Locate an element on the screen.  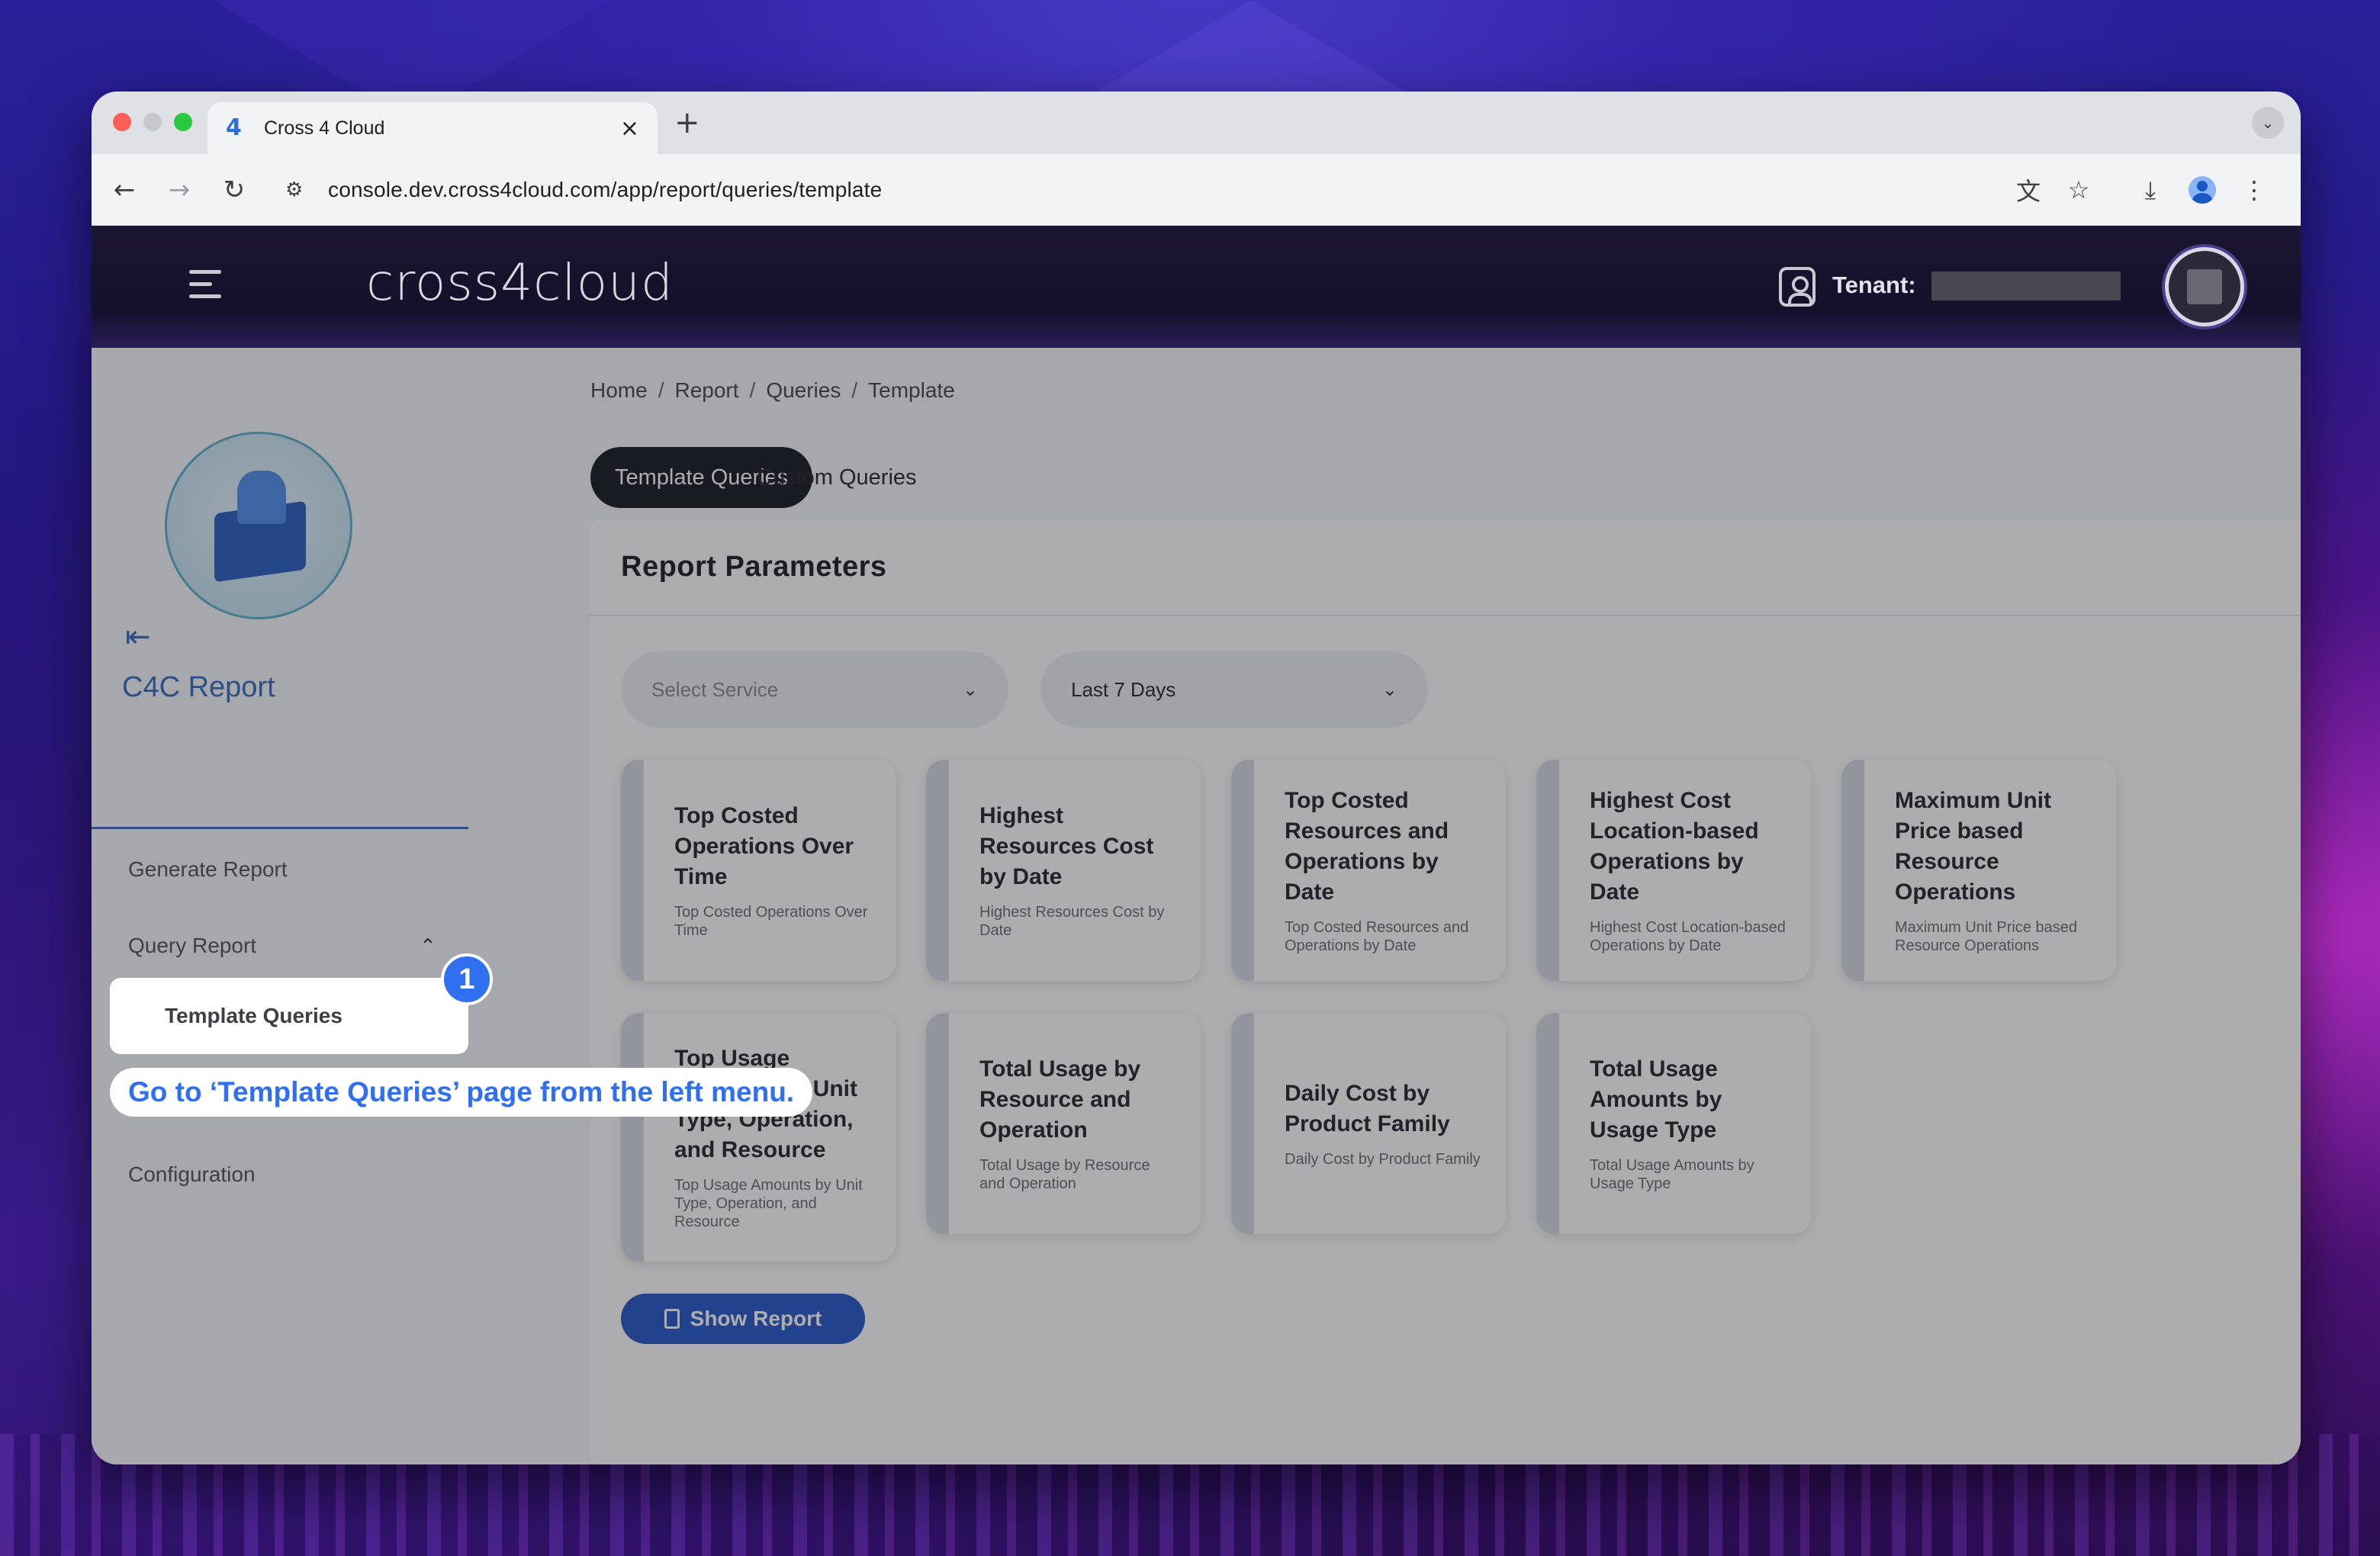
query-card-description: Daily Cost by Product Family is located at coordinates (1383, 1159).